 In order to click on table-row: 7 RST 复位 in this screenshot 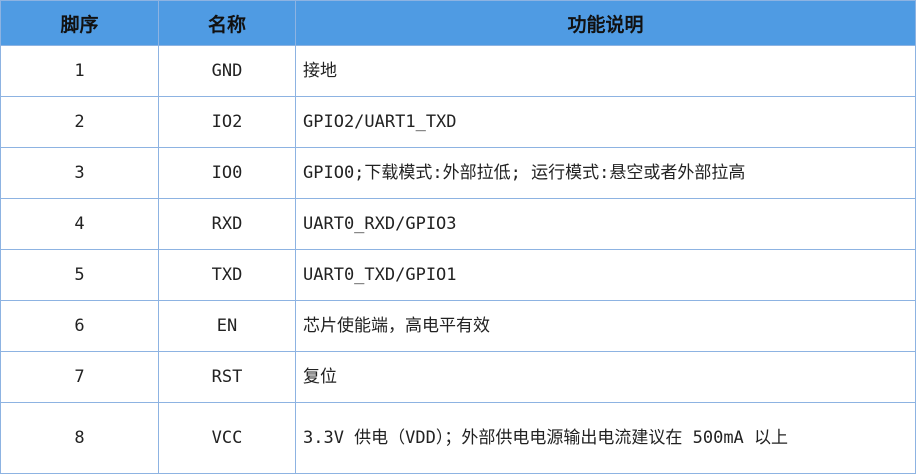, I will do `click(458, 377)`.